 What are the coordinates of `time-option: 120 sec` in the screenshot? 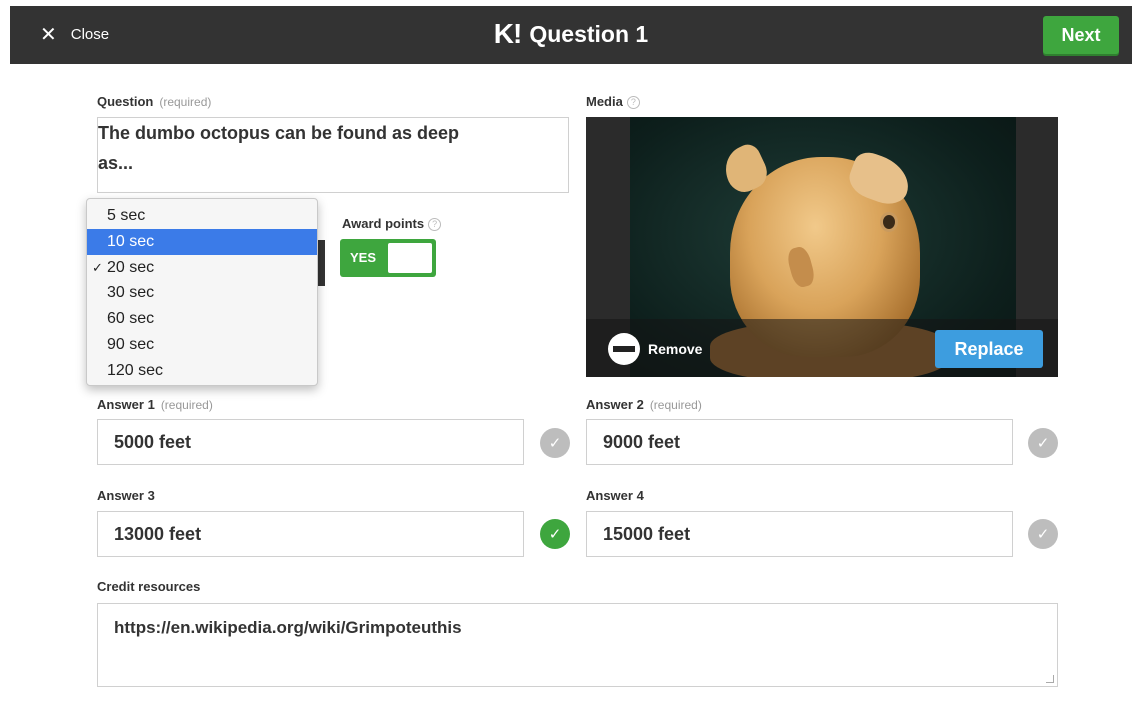 It's located at (202, 371).